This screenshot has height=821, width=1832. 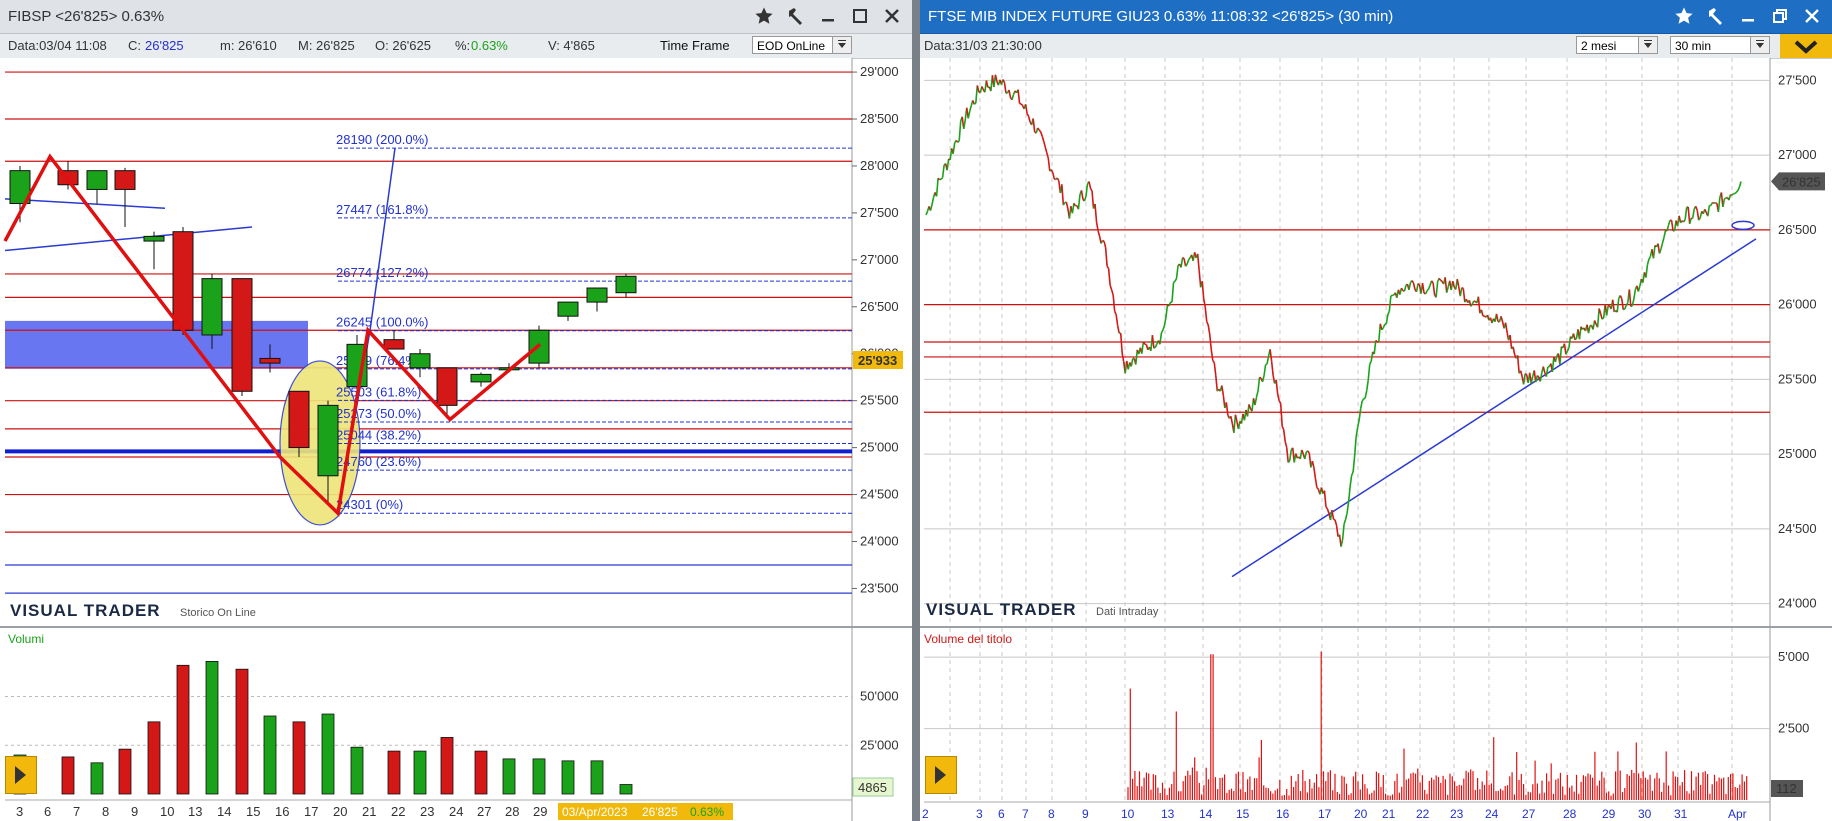 I want to click on info-max: M: 26'825, so click(x=326, y=45).